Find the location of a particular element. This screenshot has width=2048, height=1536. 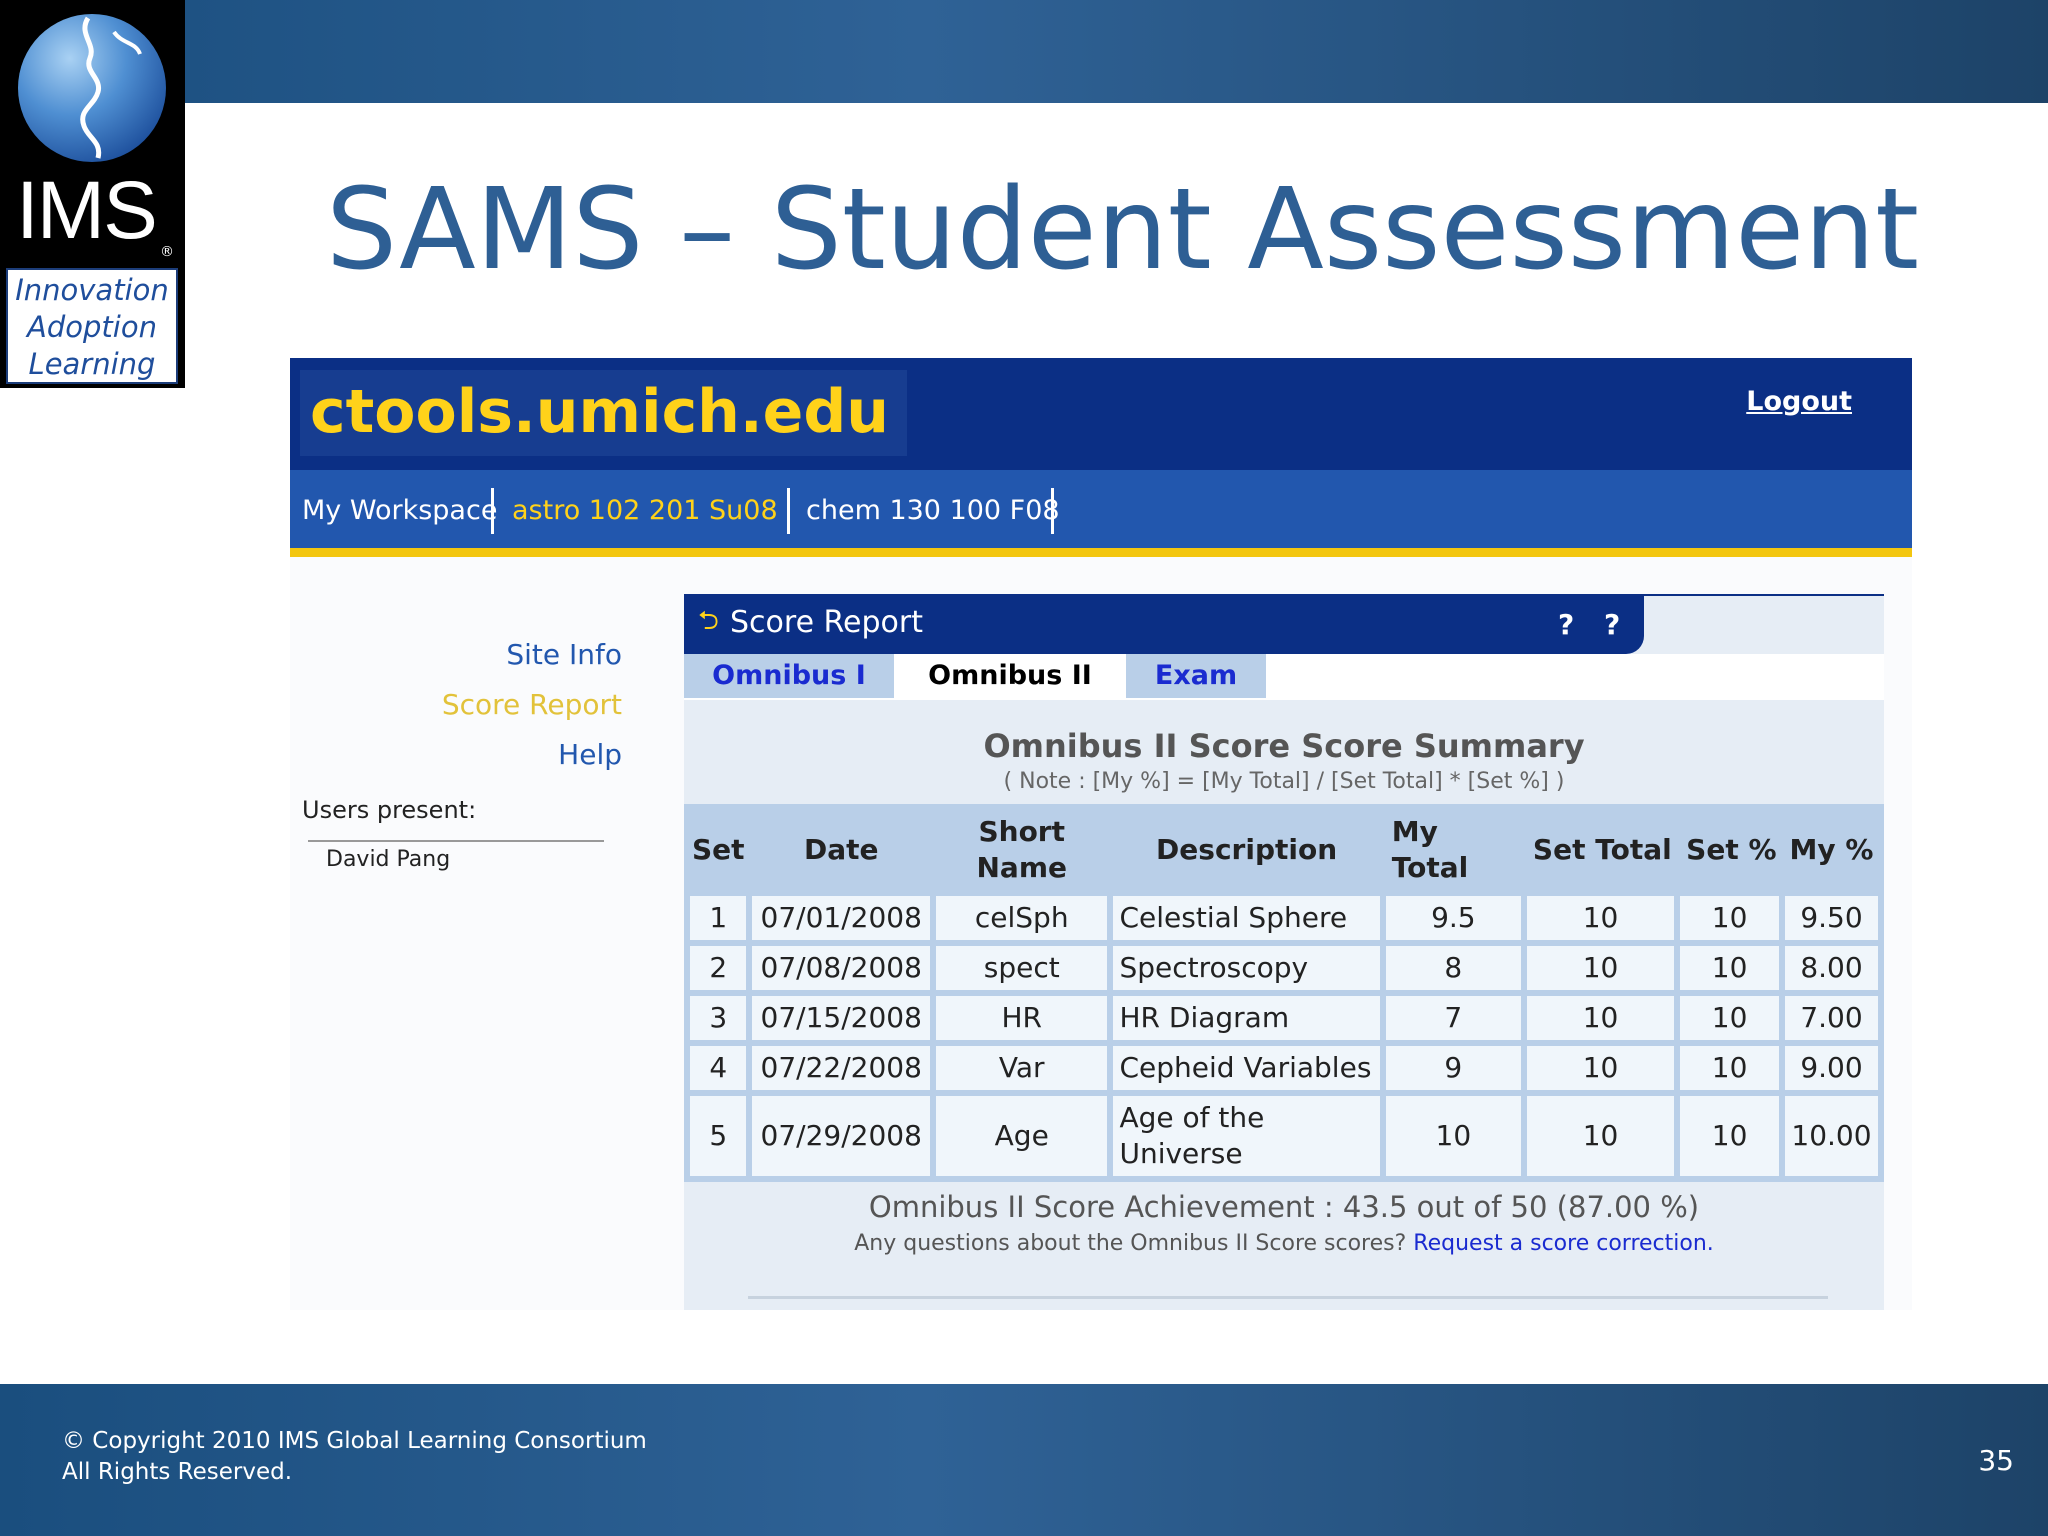

ims-wordmark: IMS is located at coordinates (87, 210).